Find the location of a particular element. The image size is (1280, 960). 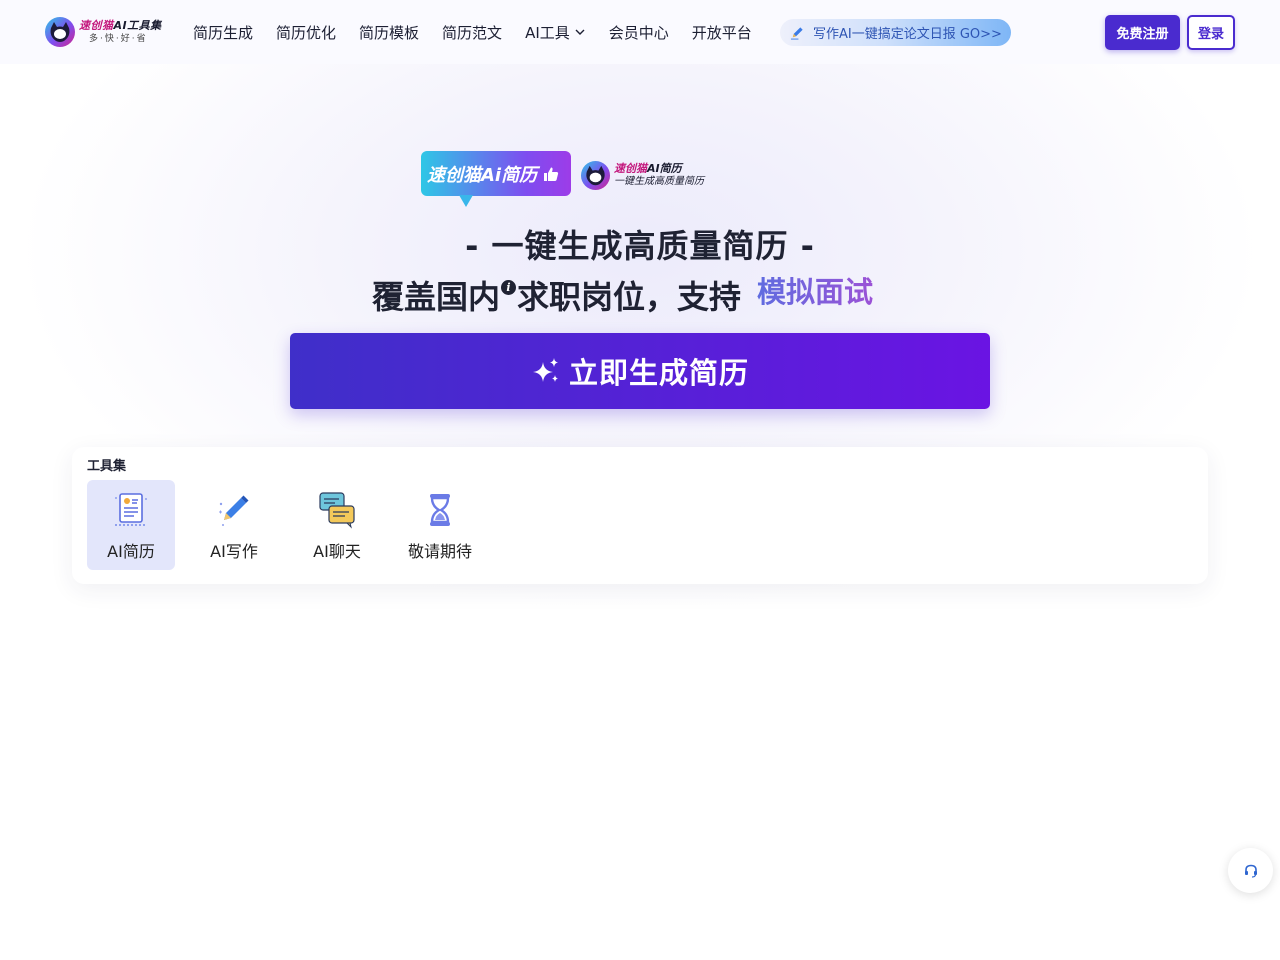

product-badge: 速创猫Ai简历 is located at coordinates (496, 179).